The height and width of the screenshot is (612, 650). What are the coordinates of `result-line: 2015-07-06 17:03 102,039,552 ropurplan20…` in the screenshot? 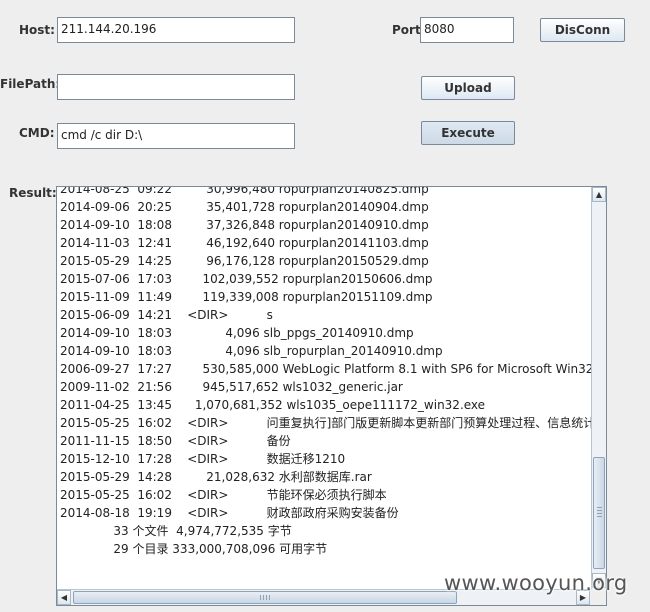 It's located at (246, 279).